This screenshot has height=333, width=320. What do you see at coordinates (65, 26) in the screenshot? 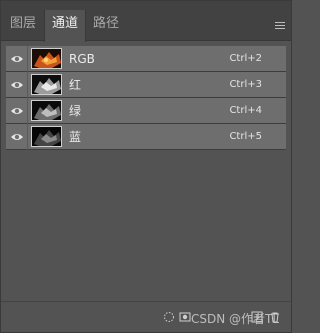
I see `tab-channels: 通道` at bounding box center [65, 26].